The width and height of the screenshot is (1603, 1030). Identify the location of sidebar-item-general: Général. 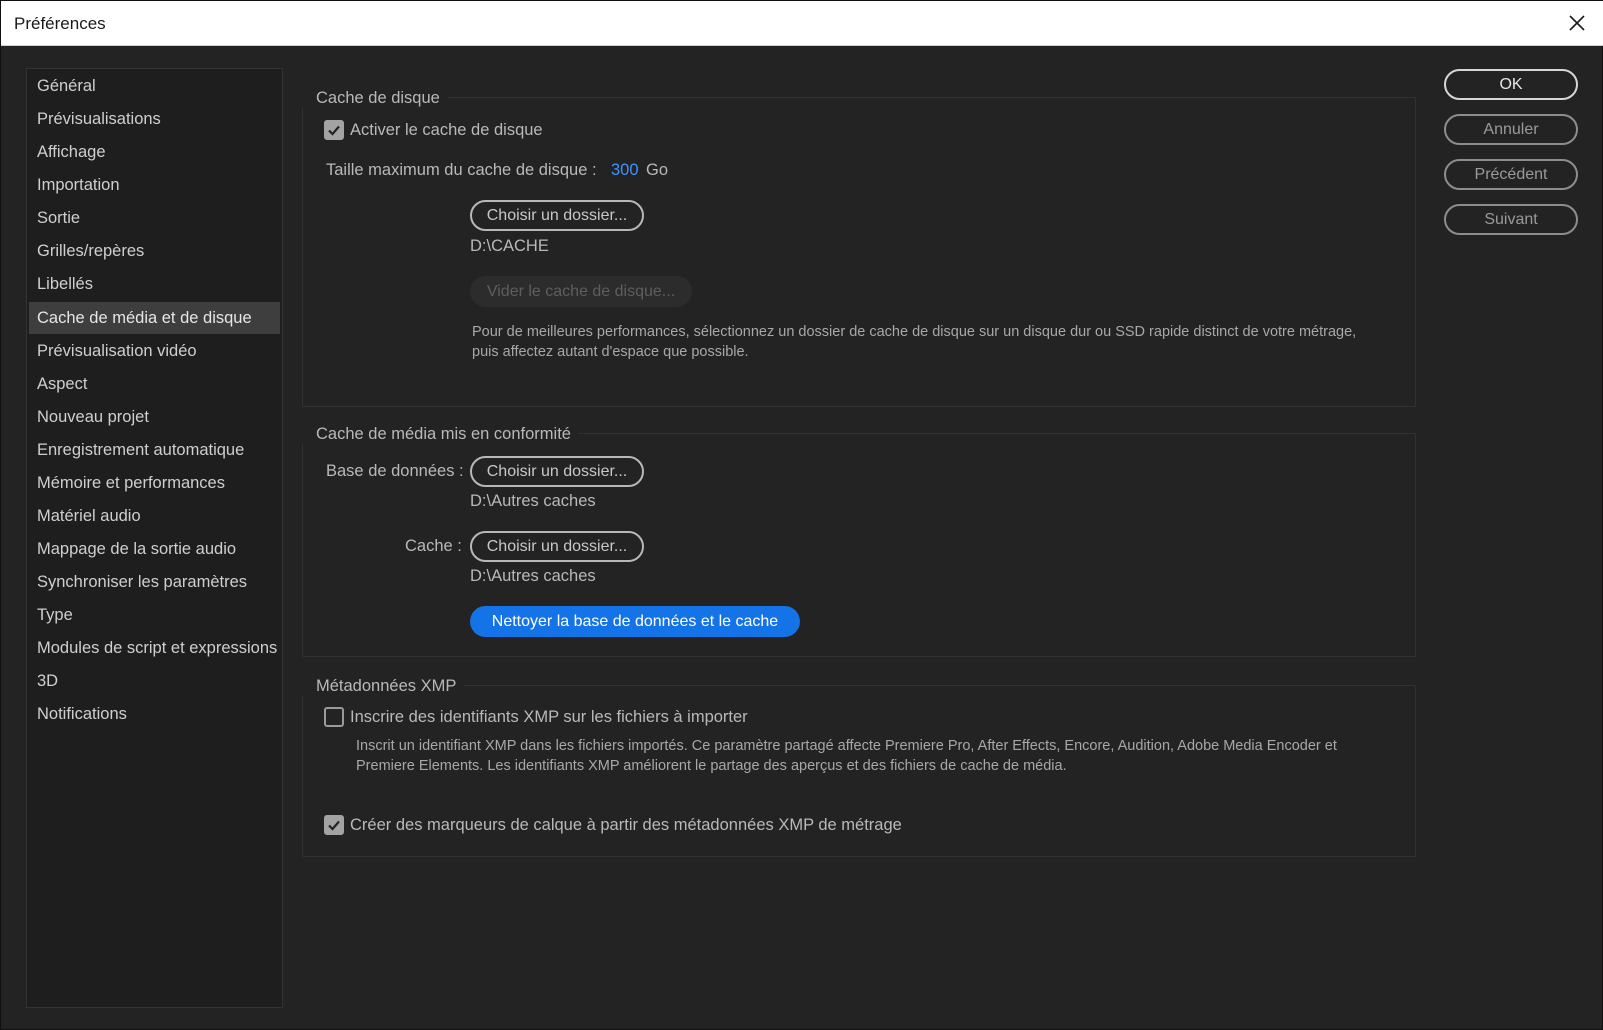
(154, 86).